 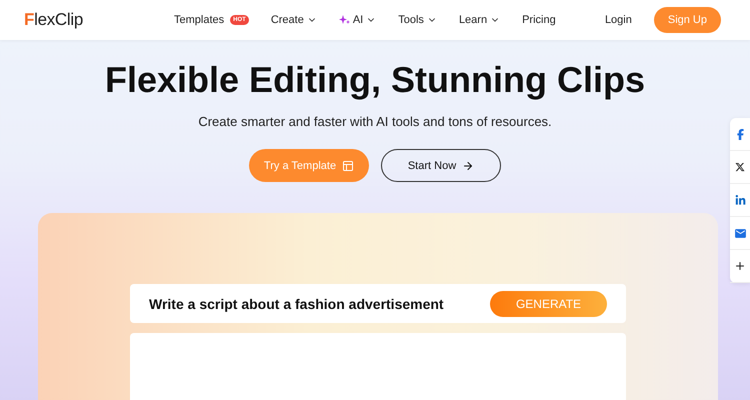 I want to click on plus-icon, so click(x=740, y=266).